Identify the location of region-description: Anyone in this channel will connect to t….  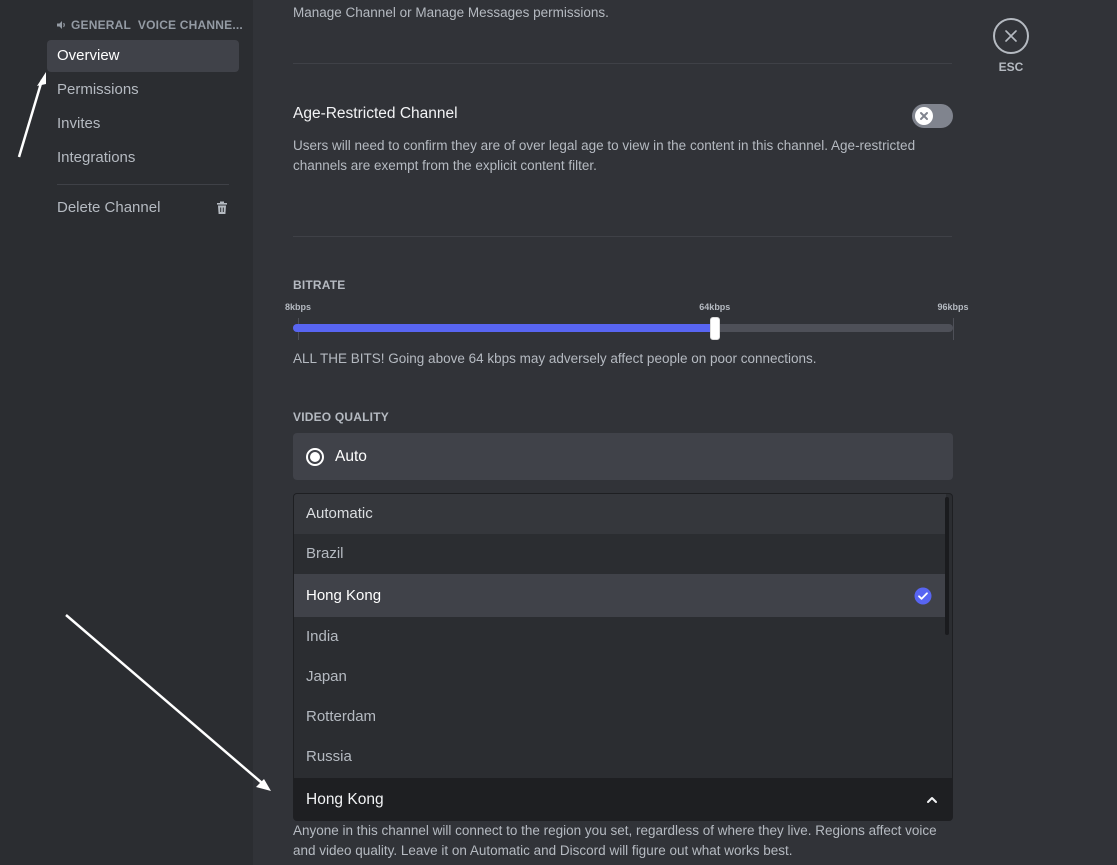
(615, 840).